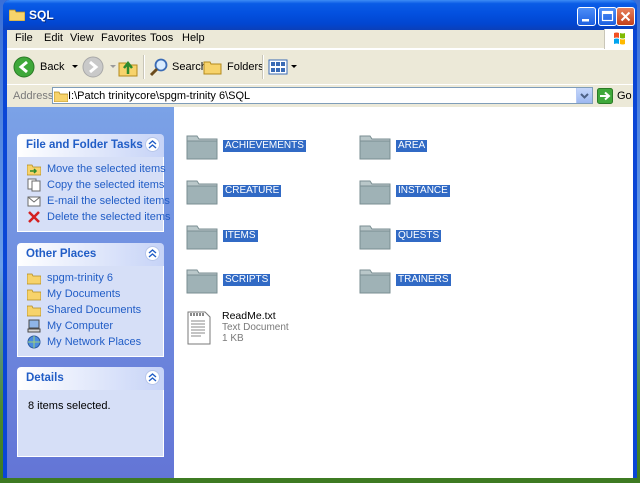 The width and height of the screenshot is (640, 483). Describe the element at coordinates (159, 96) in the screenshot. I see `address-value: I:\Patch trinitycore\spgm-trinity 6\SQL` at that location.